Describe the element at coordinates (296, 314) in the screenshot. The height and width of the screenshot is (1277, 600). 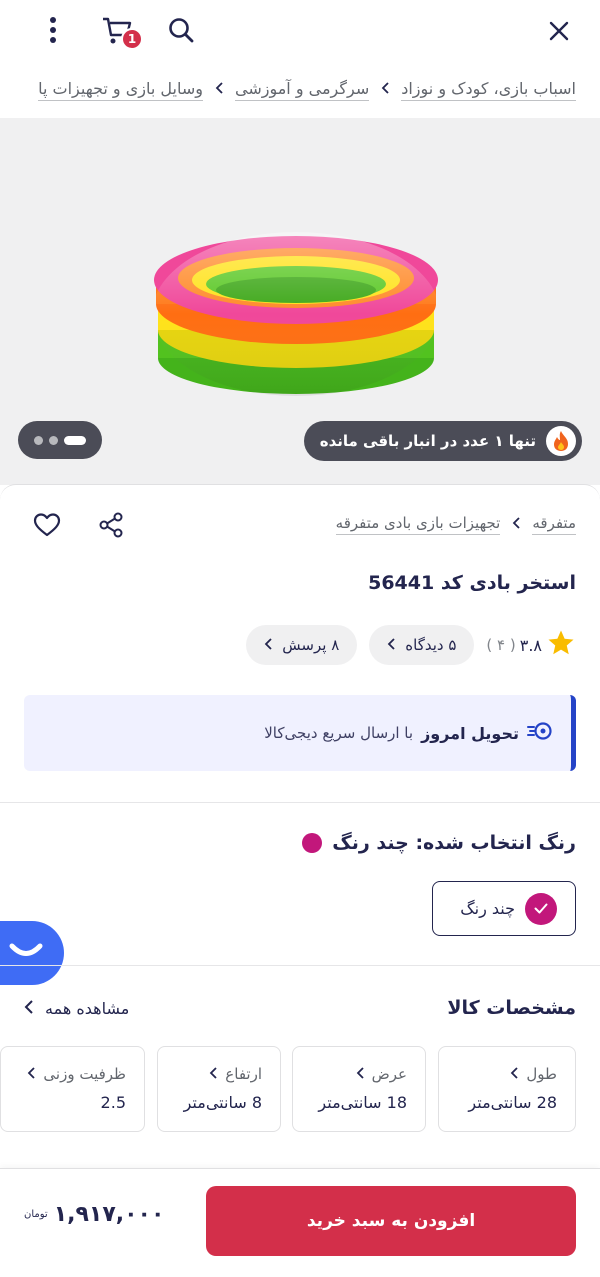
I see `product-image` at that location.